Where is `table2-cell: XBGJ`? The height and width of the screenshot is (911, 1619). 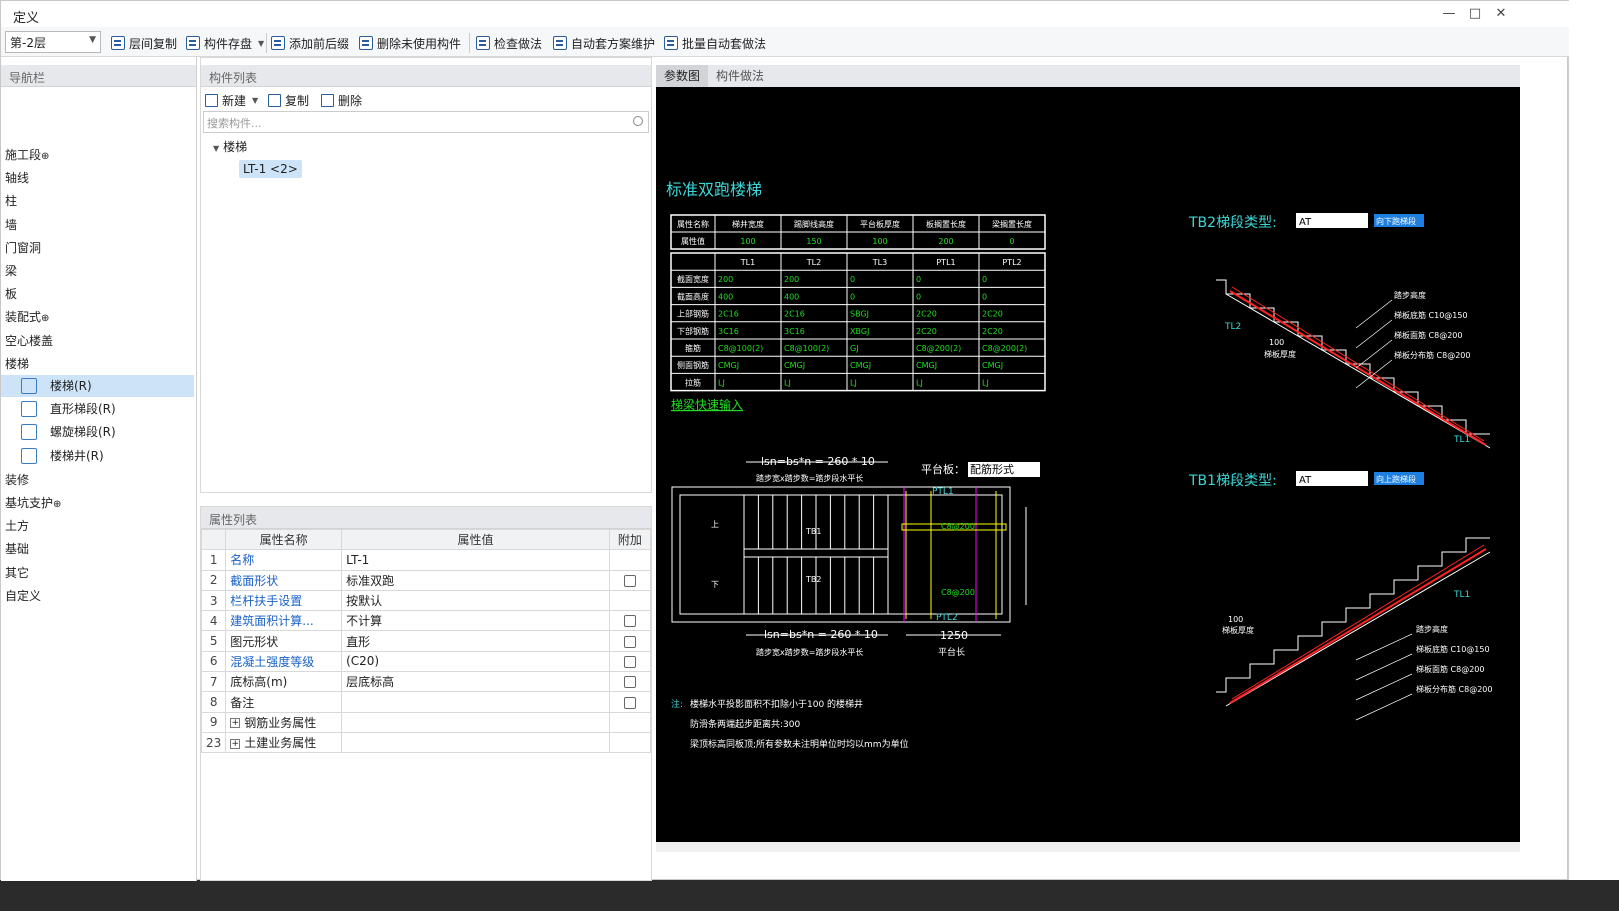 table2-cell: XBGJ is located at coordinates (859, 331).